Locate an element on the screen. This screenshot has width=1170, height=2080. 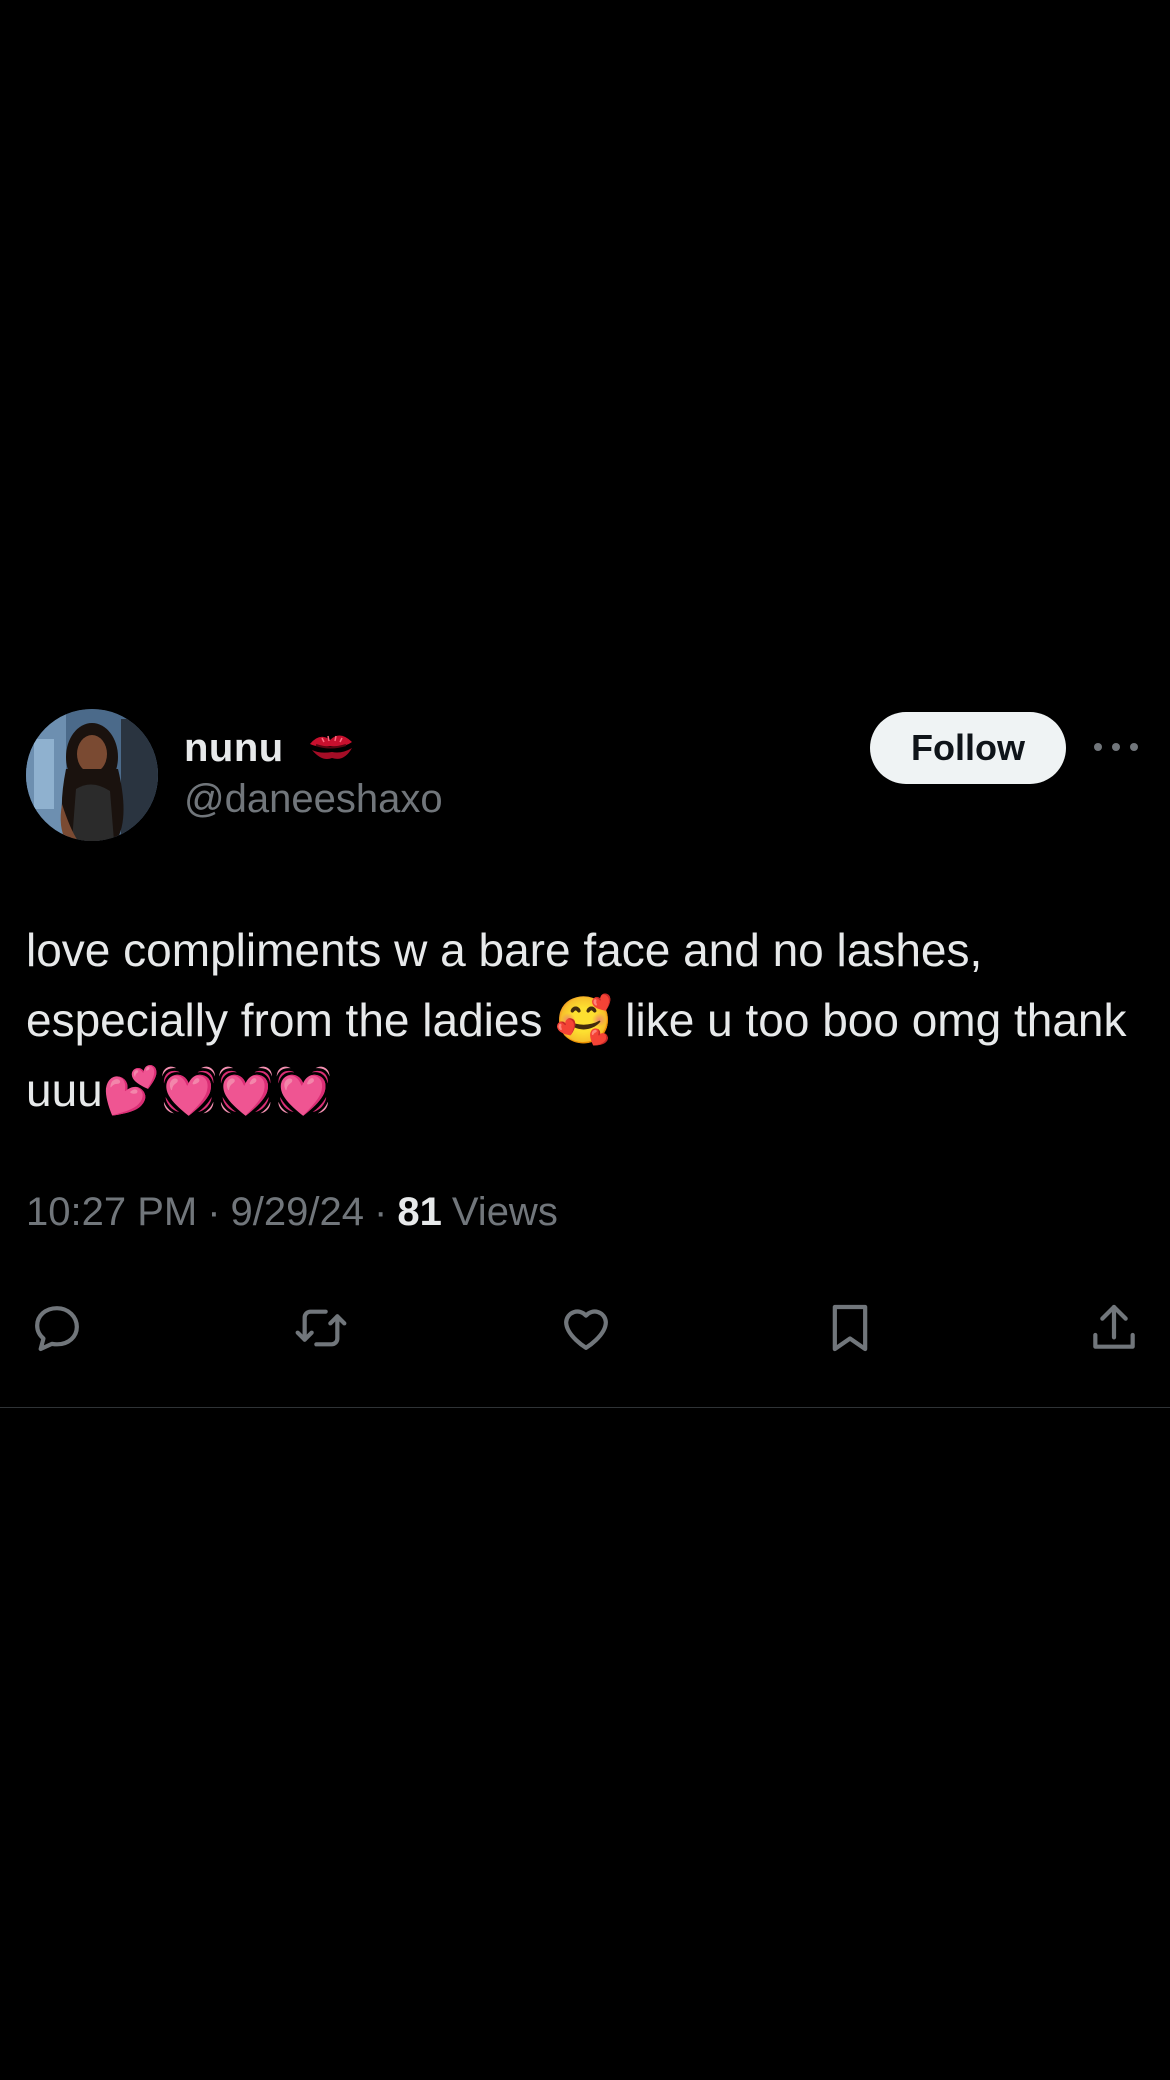
tweet-meta: 10:27 PM · 9/29/24 · 81 Views is located at coordinates (292, 1212).